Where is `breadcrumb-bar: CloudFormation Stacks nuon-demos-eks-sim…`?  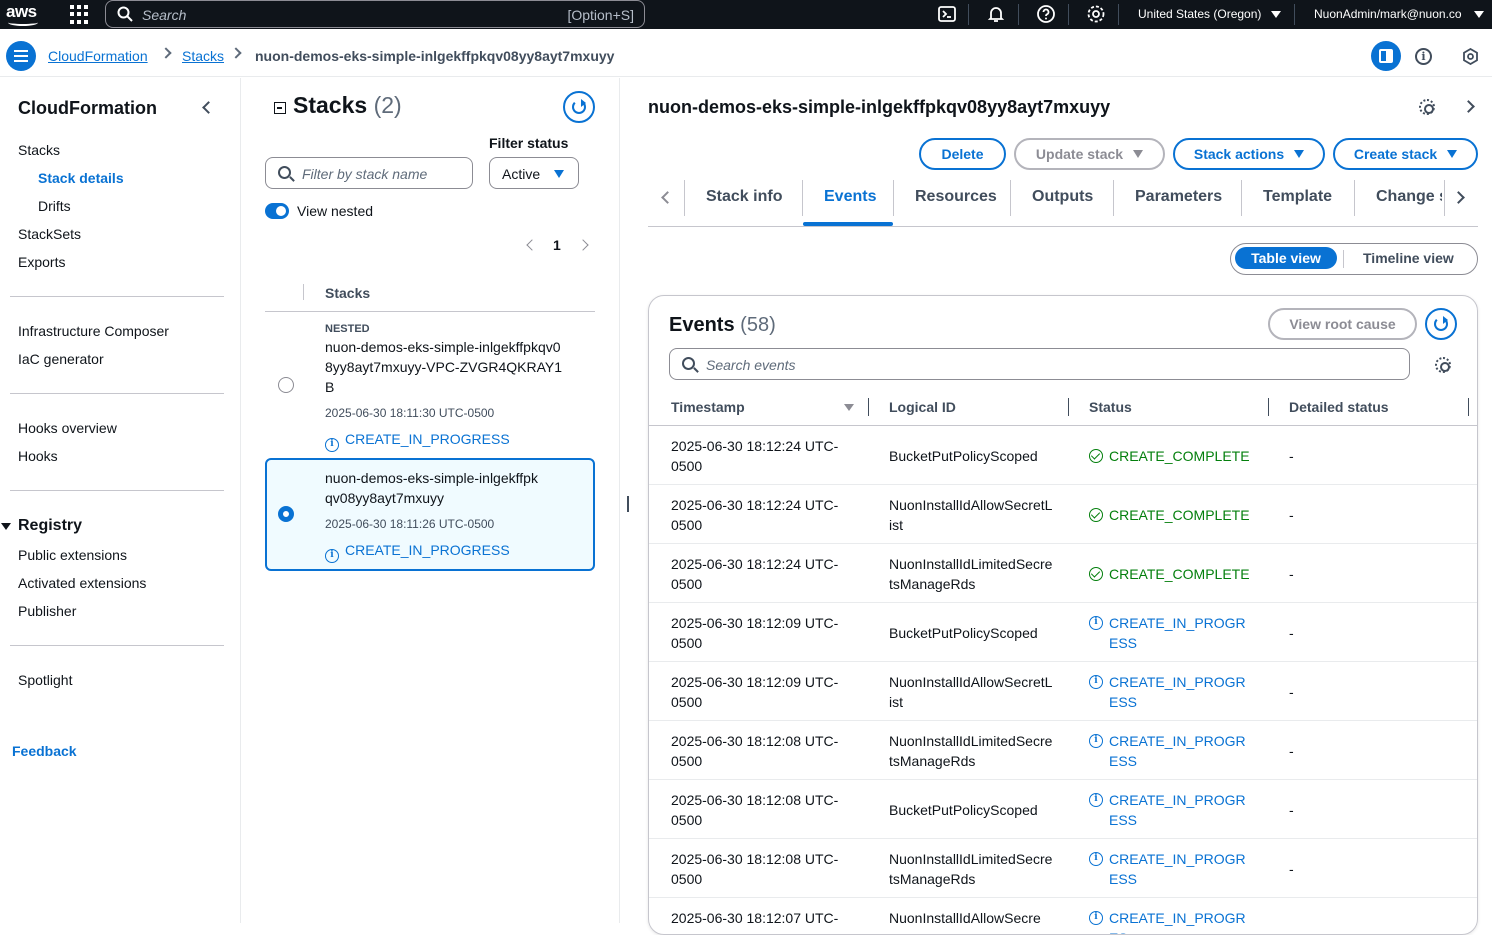 breadcrumb-bar: CloudFormation Stacks nuon-demos-eks-sim… is located at coordinates (746, 56).